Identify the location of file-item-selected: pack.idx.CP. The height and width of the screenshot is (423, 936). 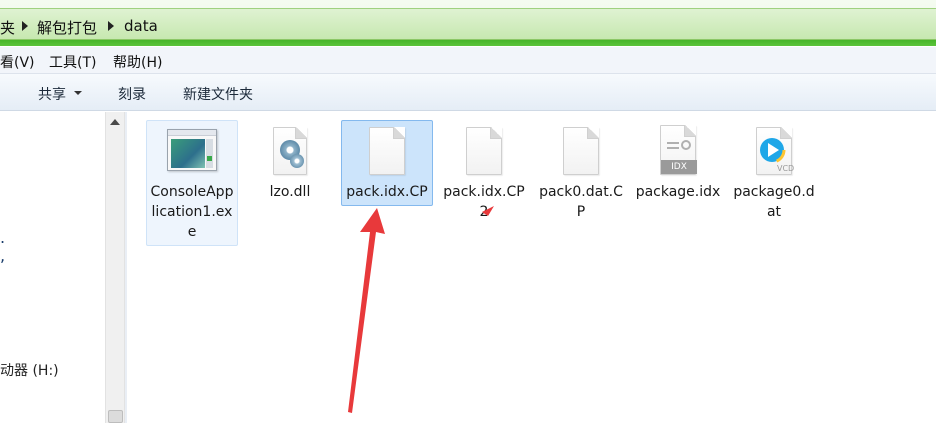
(387, 163).